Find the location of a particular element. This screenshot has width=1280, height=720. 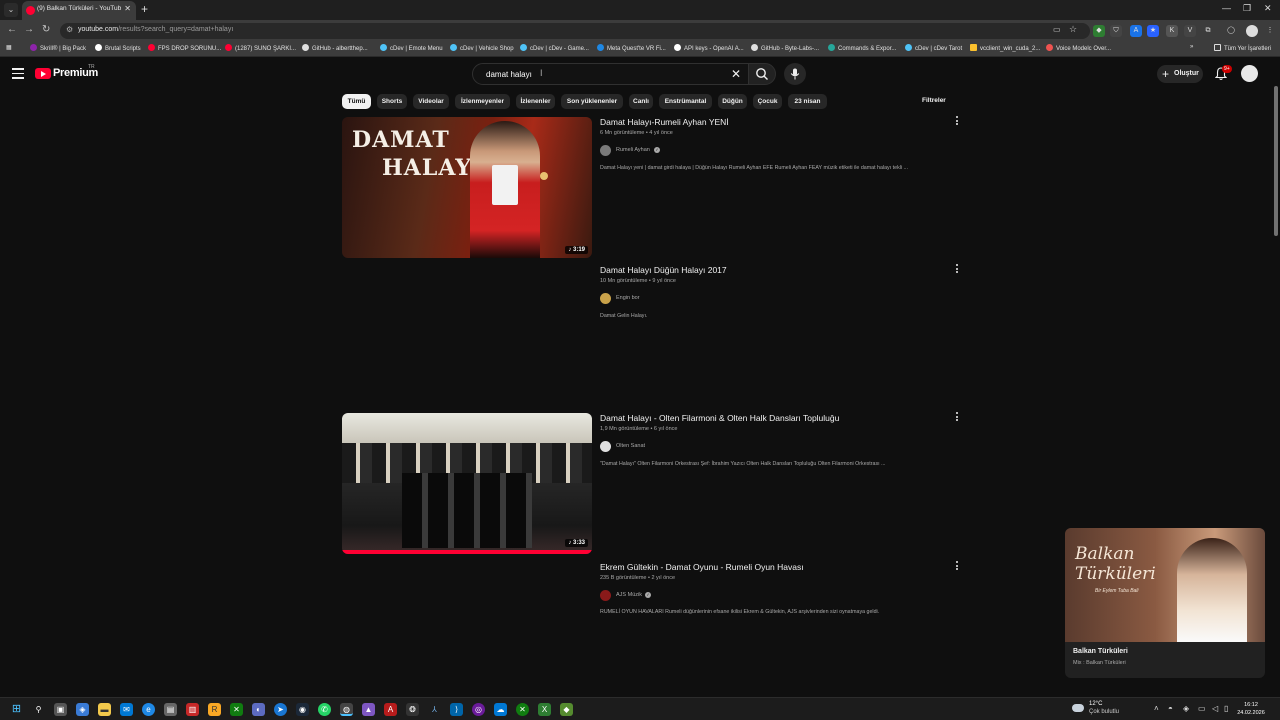

bookmark: cDev | Emote Menu is located at coordinates (411, 48).